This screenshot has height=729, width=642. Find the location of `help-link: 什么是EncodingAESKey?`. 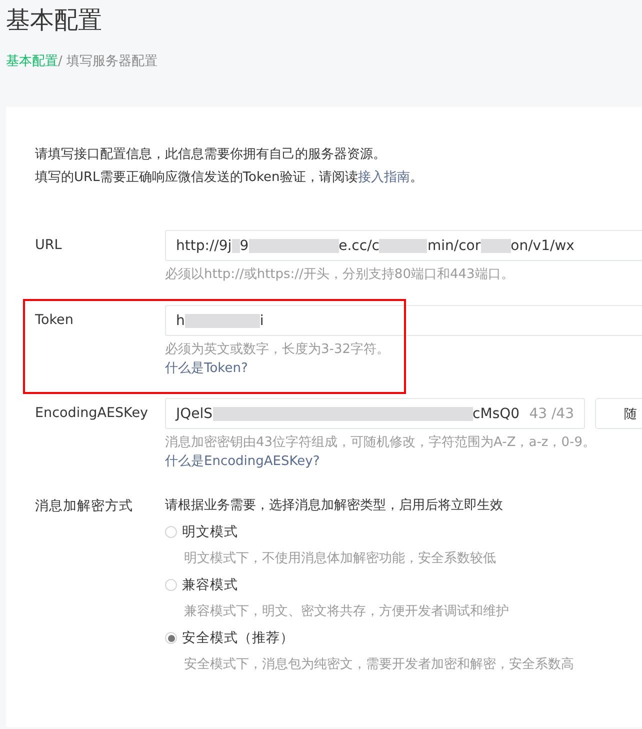

help-link: 什么是EncodingAESKey? is located at coordinates (403, 462).